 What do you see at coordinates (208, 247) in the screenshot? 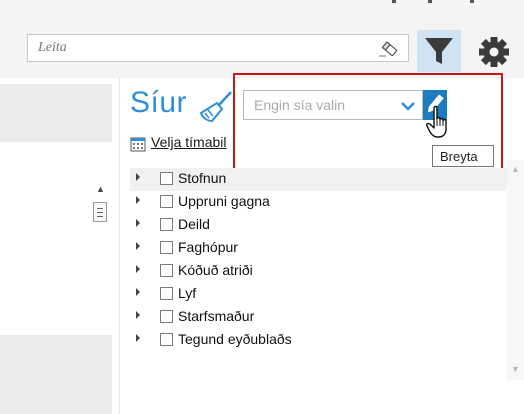
I see `tree-item-label: Faghópur` at bounding box center [208, 247].